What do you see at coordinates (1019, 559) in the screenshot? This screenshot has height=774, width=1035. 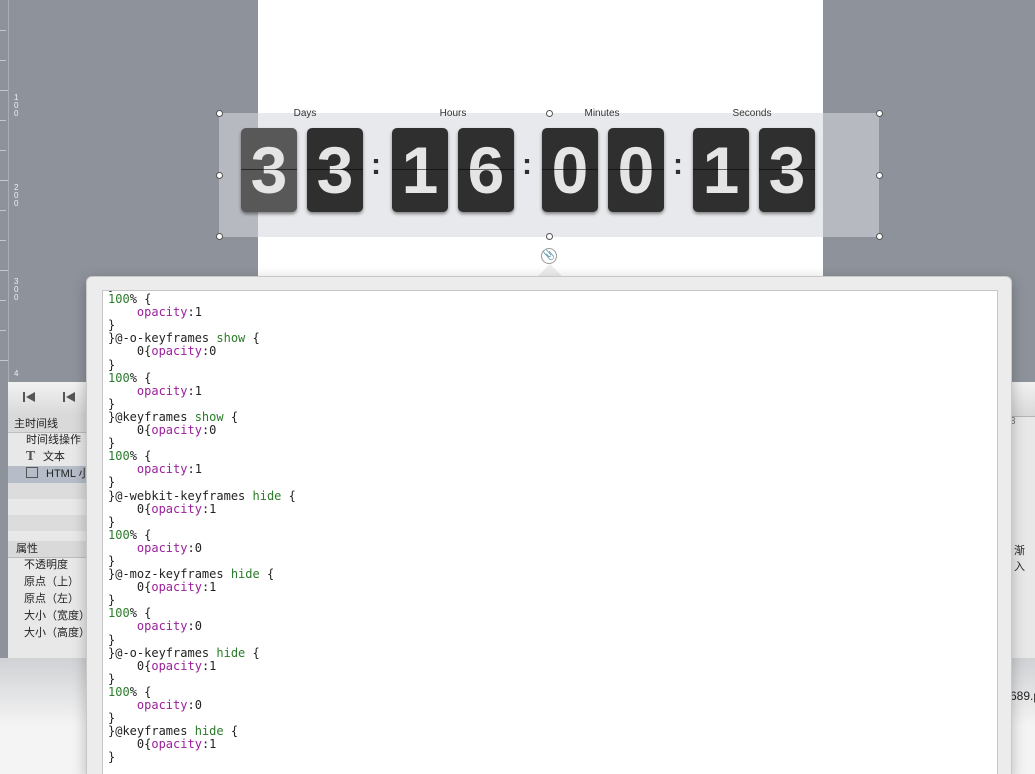 I see `ease-in-label: 渐入` at bounding box center [1019, 559].